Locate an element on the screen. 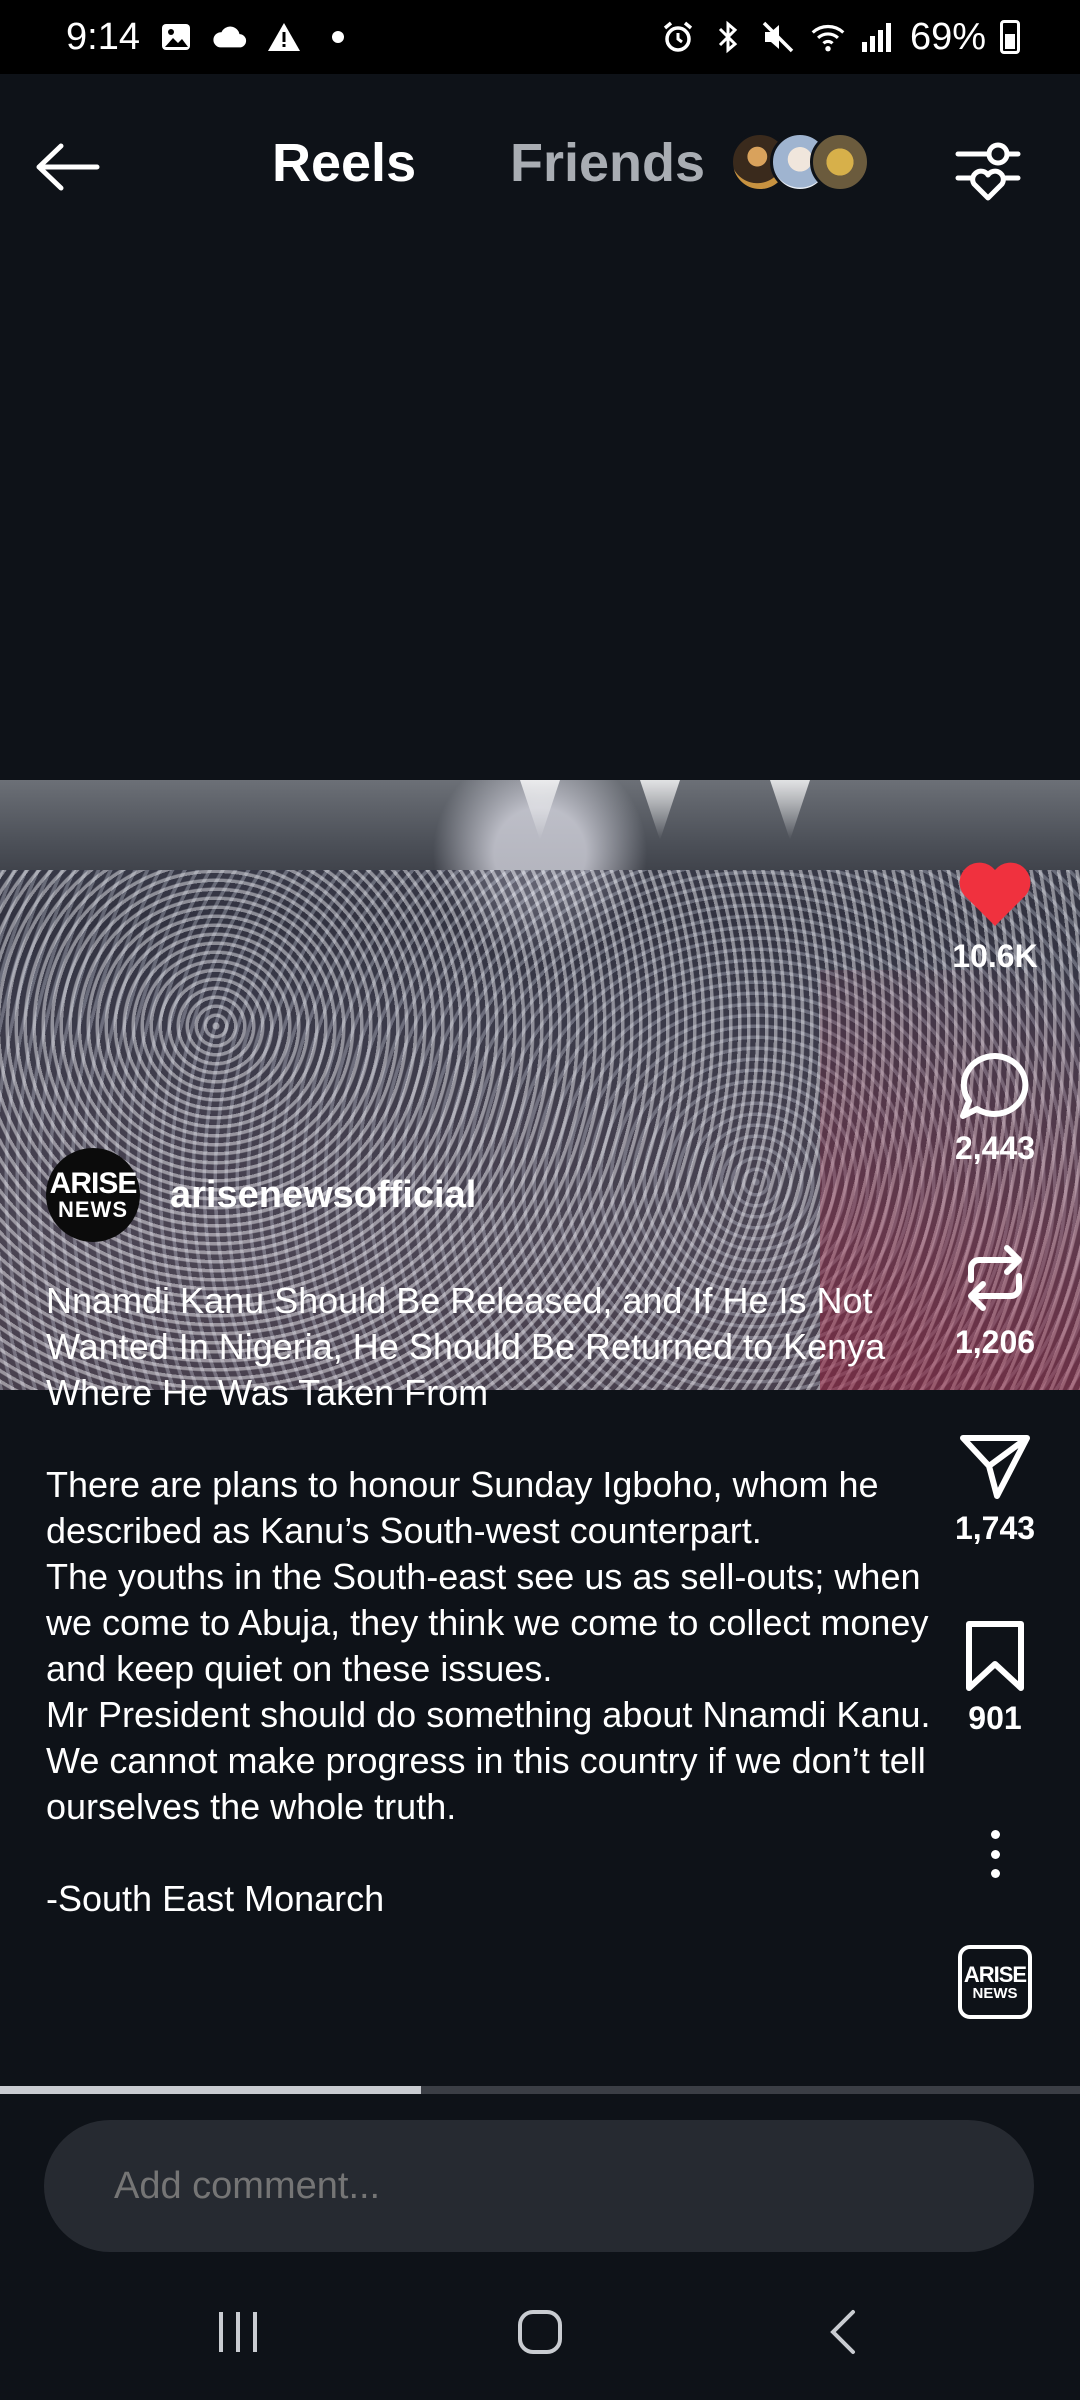 The width and height of the screenshot is (1080, 2400). battery-icon is located at coordinates (1010, 37).